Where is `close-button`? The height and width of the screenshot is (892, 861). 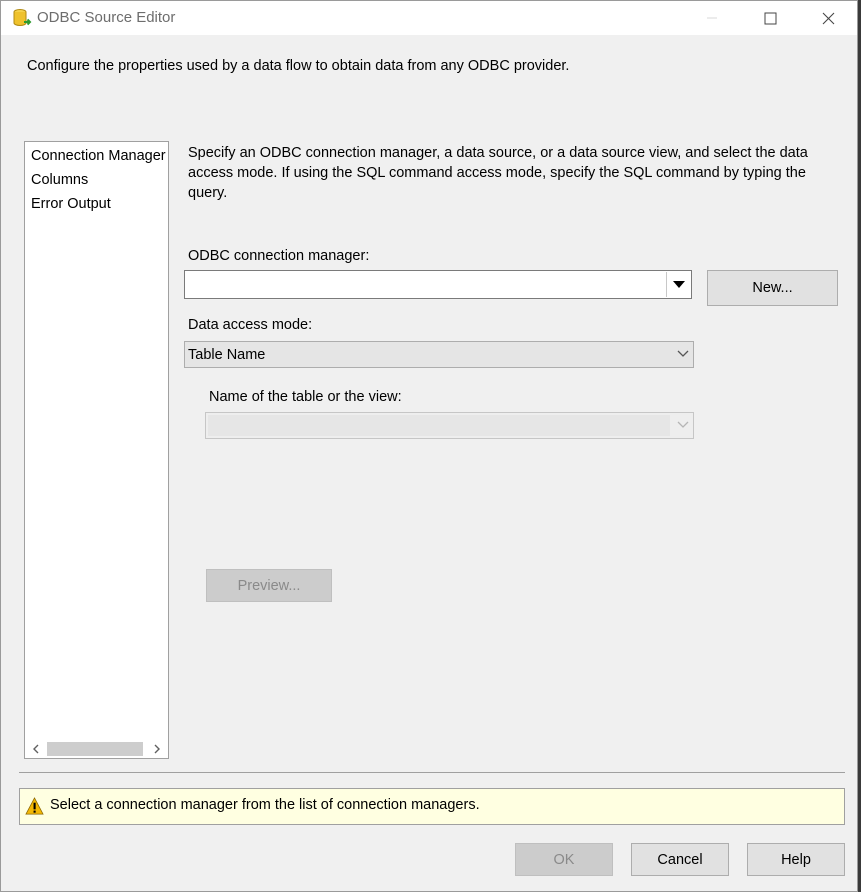
close-button is located at coordinates (828, 18).